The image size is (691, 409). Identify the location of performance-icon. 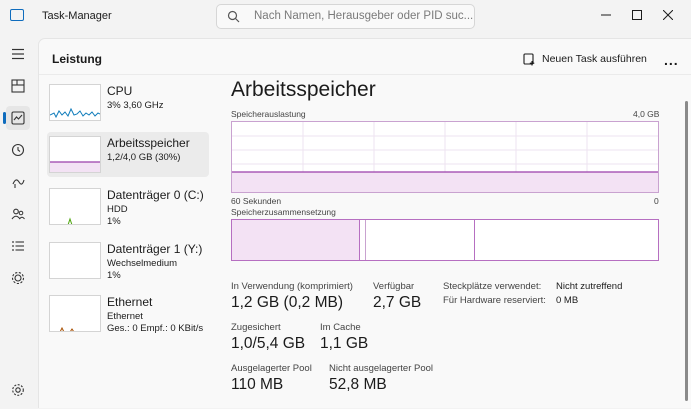
(18, 118).